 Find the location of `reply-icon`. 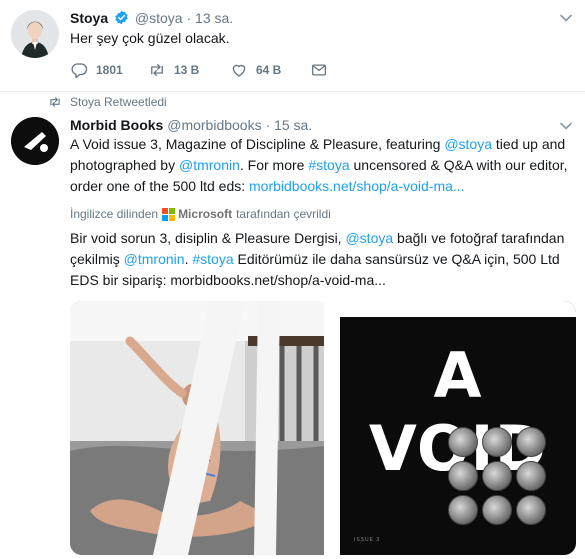

reply-icon is located at coordinates (79, 71).